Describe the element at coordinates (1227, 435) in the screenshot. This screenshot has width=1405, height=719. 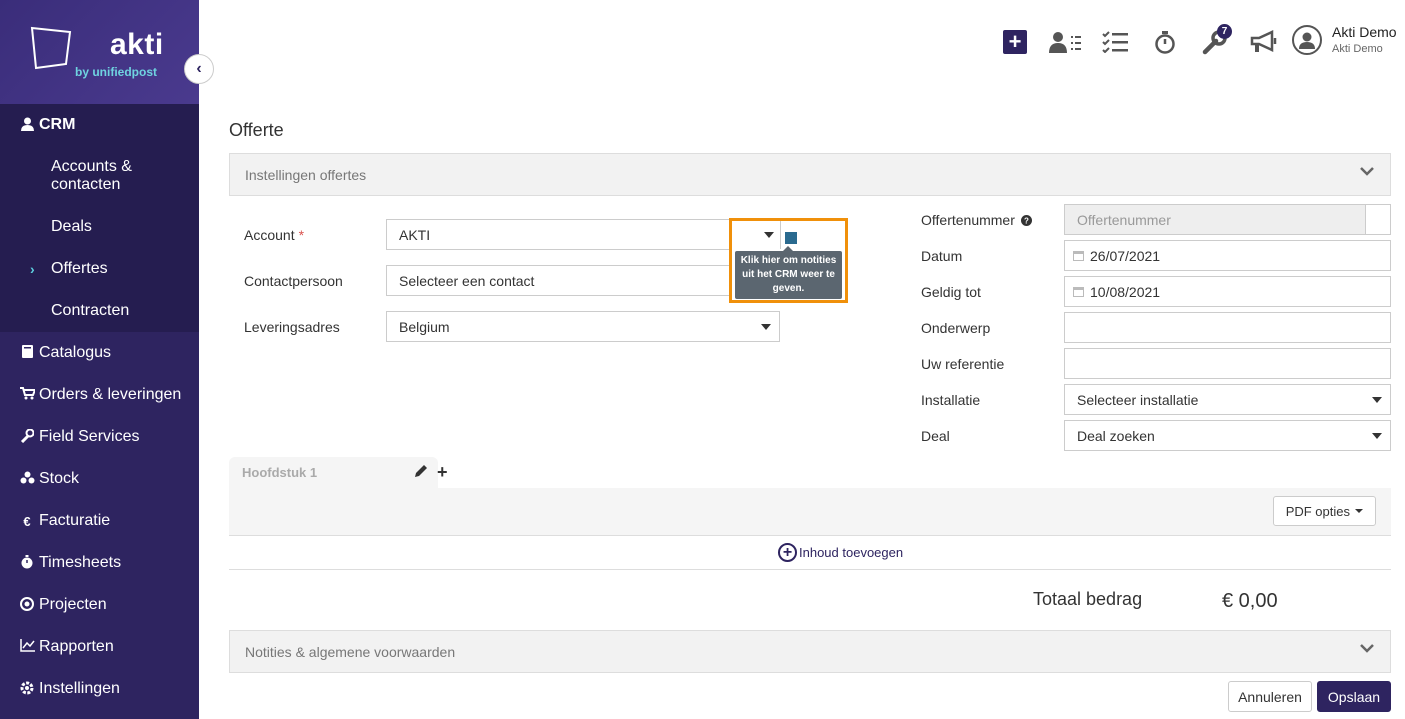
I see `deal-select: Deal zoeken` at that location.